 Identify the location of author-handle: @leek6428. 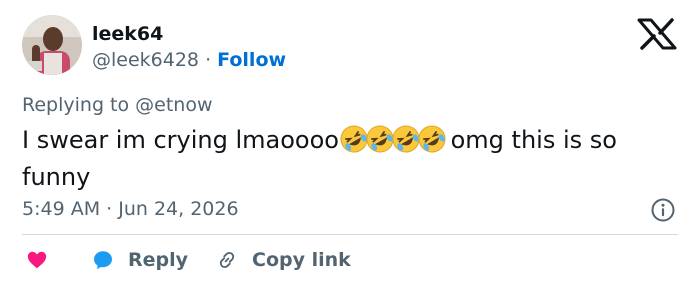
(145, 60).